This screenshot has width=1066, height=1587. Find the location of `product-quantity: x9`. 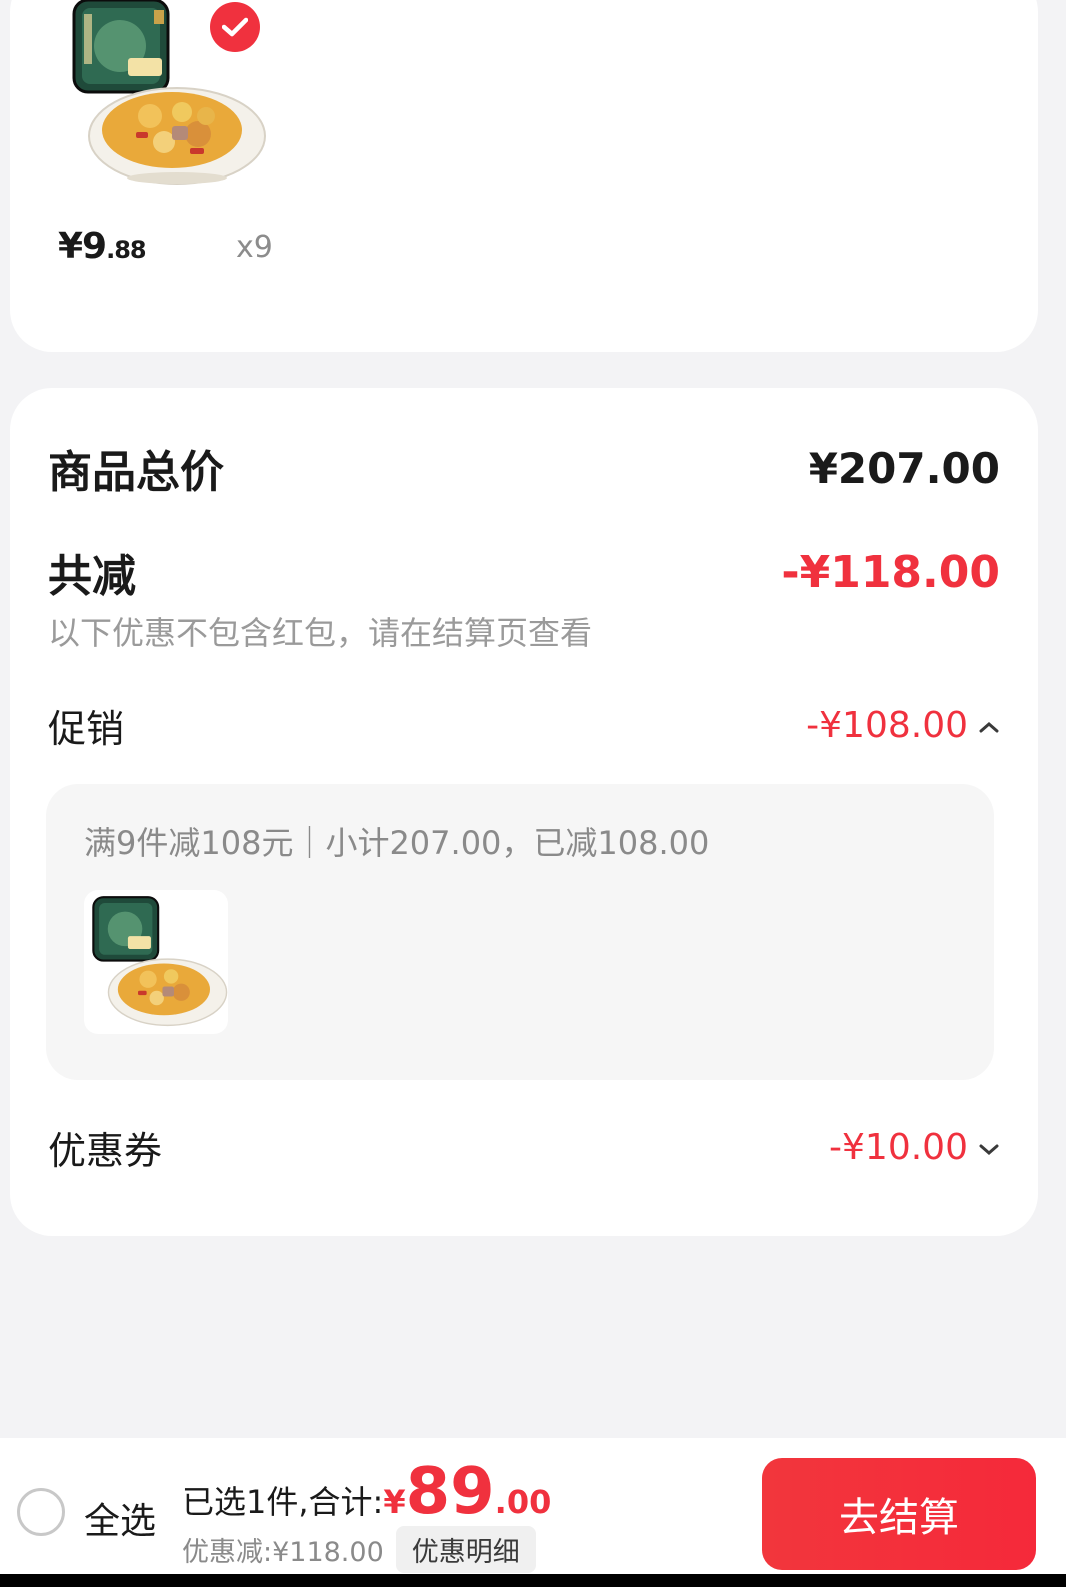

product-quantity: x9 is located at coordinates (254, 247).